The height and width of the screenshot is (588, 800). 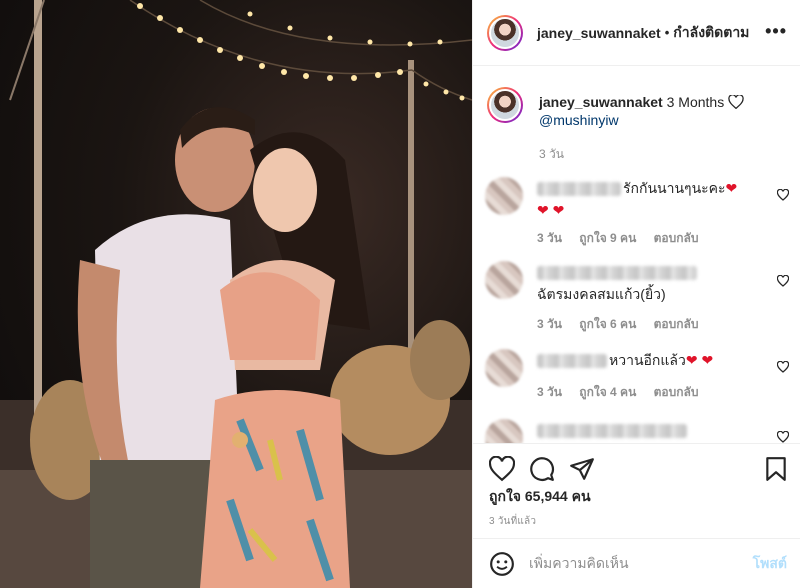 What do you see at coordinates (770, 564) in the screenshot?
I see `post-comment-button: โพสต์` at bounding box center [770, 564].